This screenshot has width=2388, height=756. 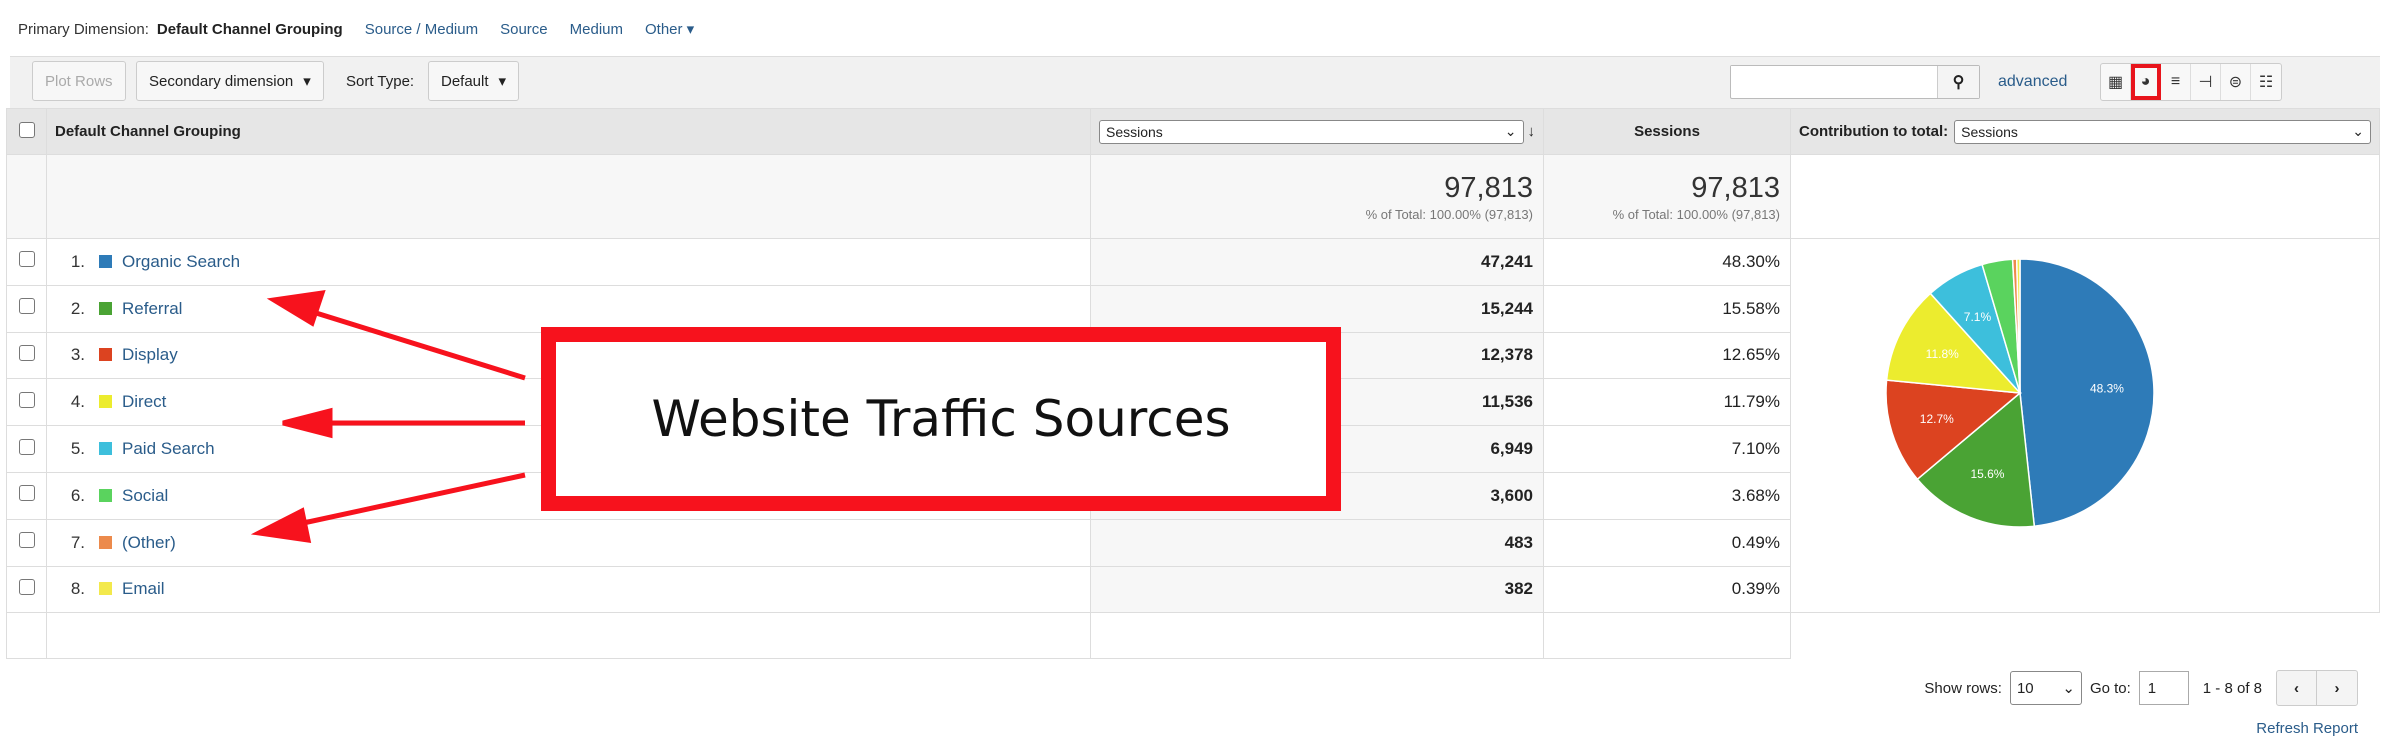 What do you see at coordinates (2146, 82) in the screenshot?
I see `pie-view-icon: ◕` at bounding box center [2146, 82].